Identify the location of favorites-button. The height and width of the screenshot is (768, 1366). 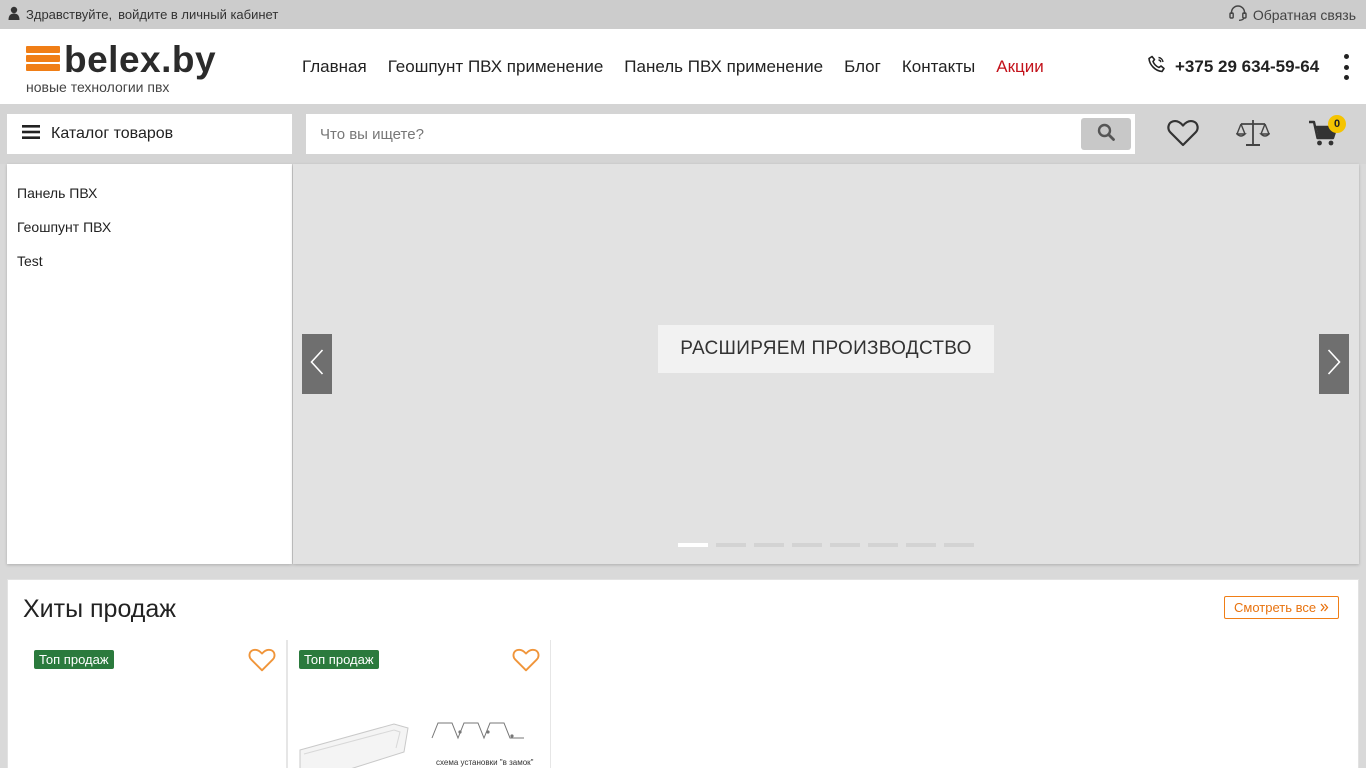
(1183, 135).